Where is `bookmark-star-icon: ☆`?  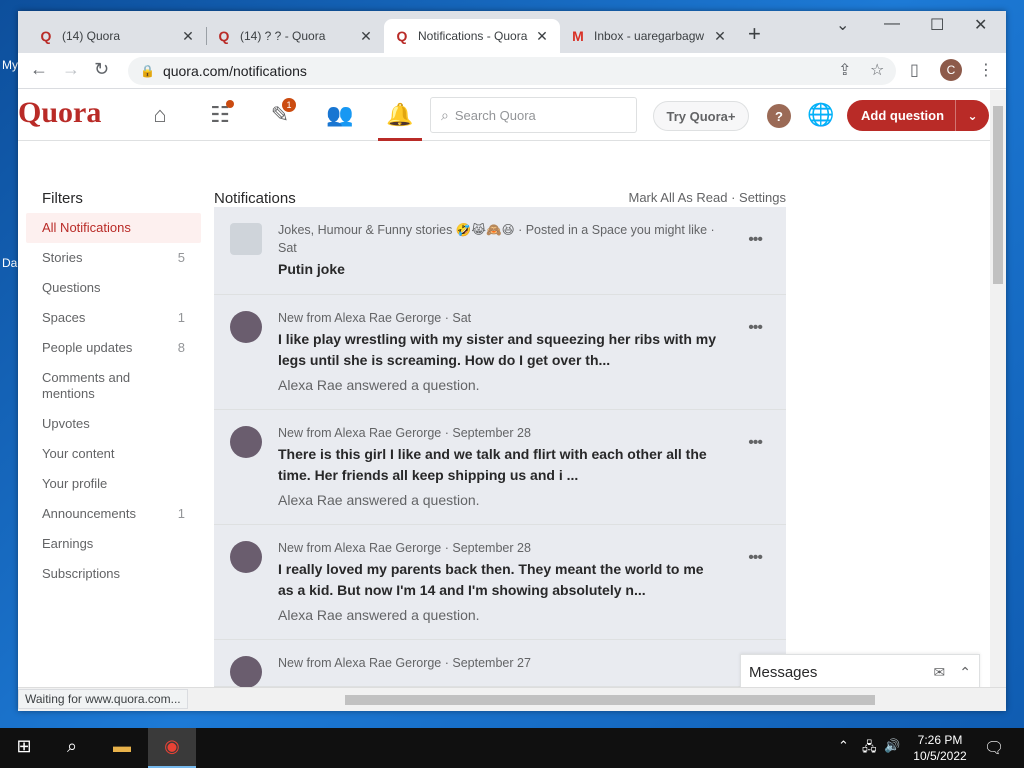
bookmark-star-icon: ☆ is located at coordinates (877, 70).